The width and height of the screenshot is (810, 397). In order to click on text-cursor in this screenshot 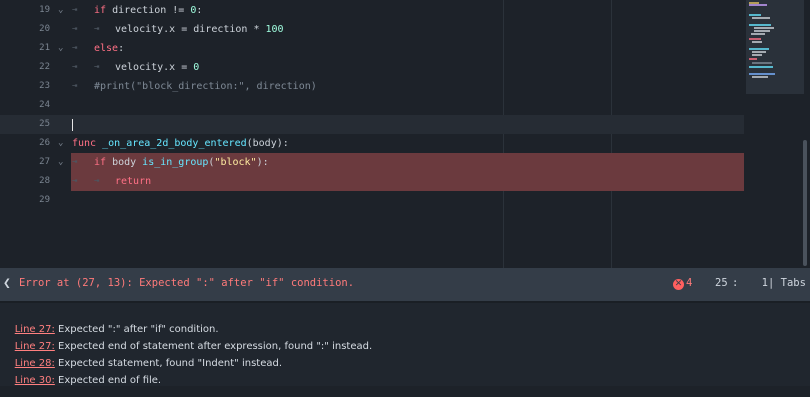, I will do `click(72, 125)`.